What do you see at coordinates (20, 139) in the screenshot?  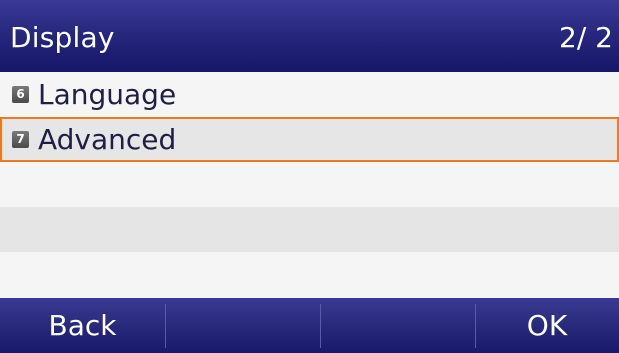 I see `number-key-7-icon: 7` at bounding box center [20, 139].